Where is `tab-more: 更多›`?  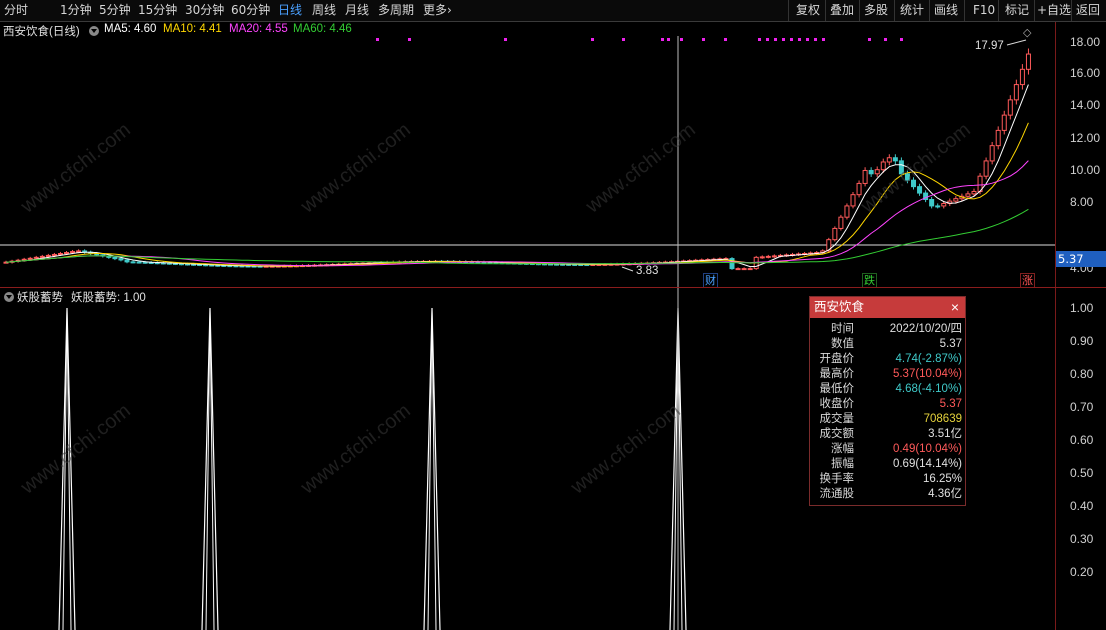 tab-more: 更多› is located at coordinates (437, 10).